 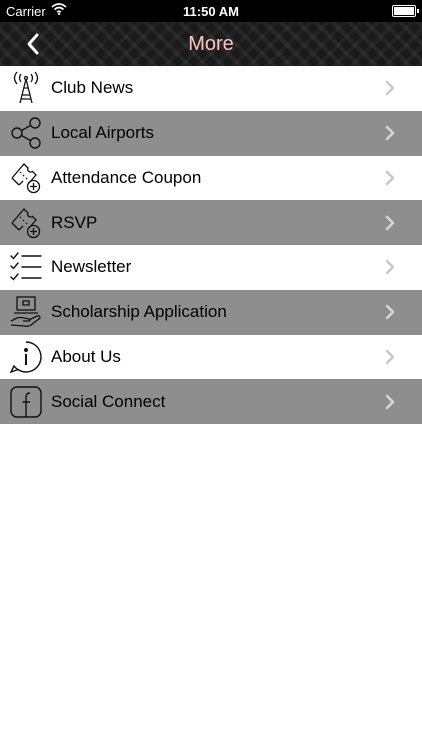 What do you see at coordinates (102, 133) in the screenshot?
I see `menu-item-label: Local Airports` at bounding box center [102, 133].